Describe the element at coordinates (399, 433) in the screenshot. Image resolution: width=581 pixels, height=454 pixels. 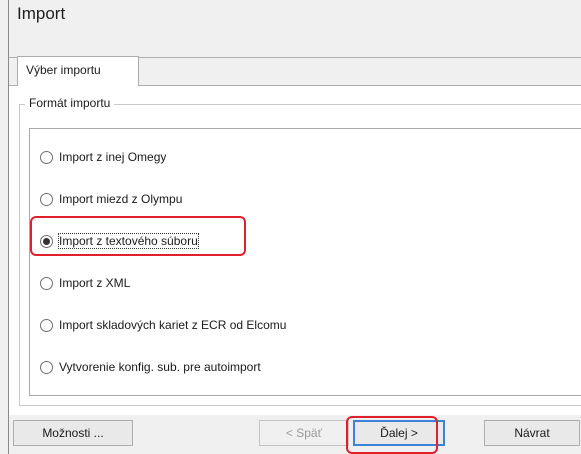
I see `next-button: Ďalej >` at that location.